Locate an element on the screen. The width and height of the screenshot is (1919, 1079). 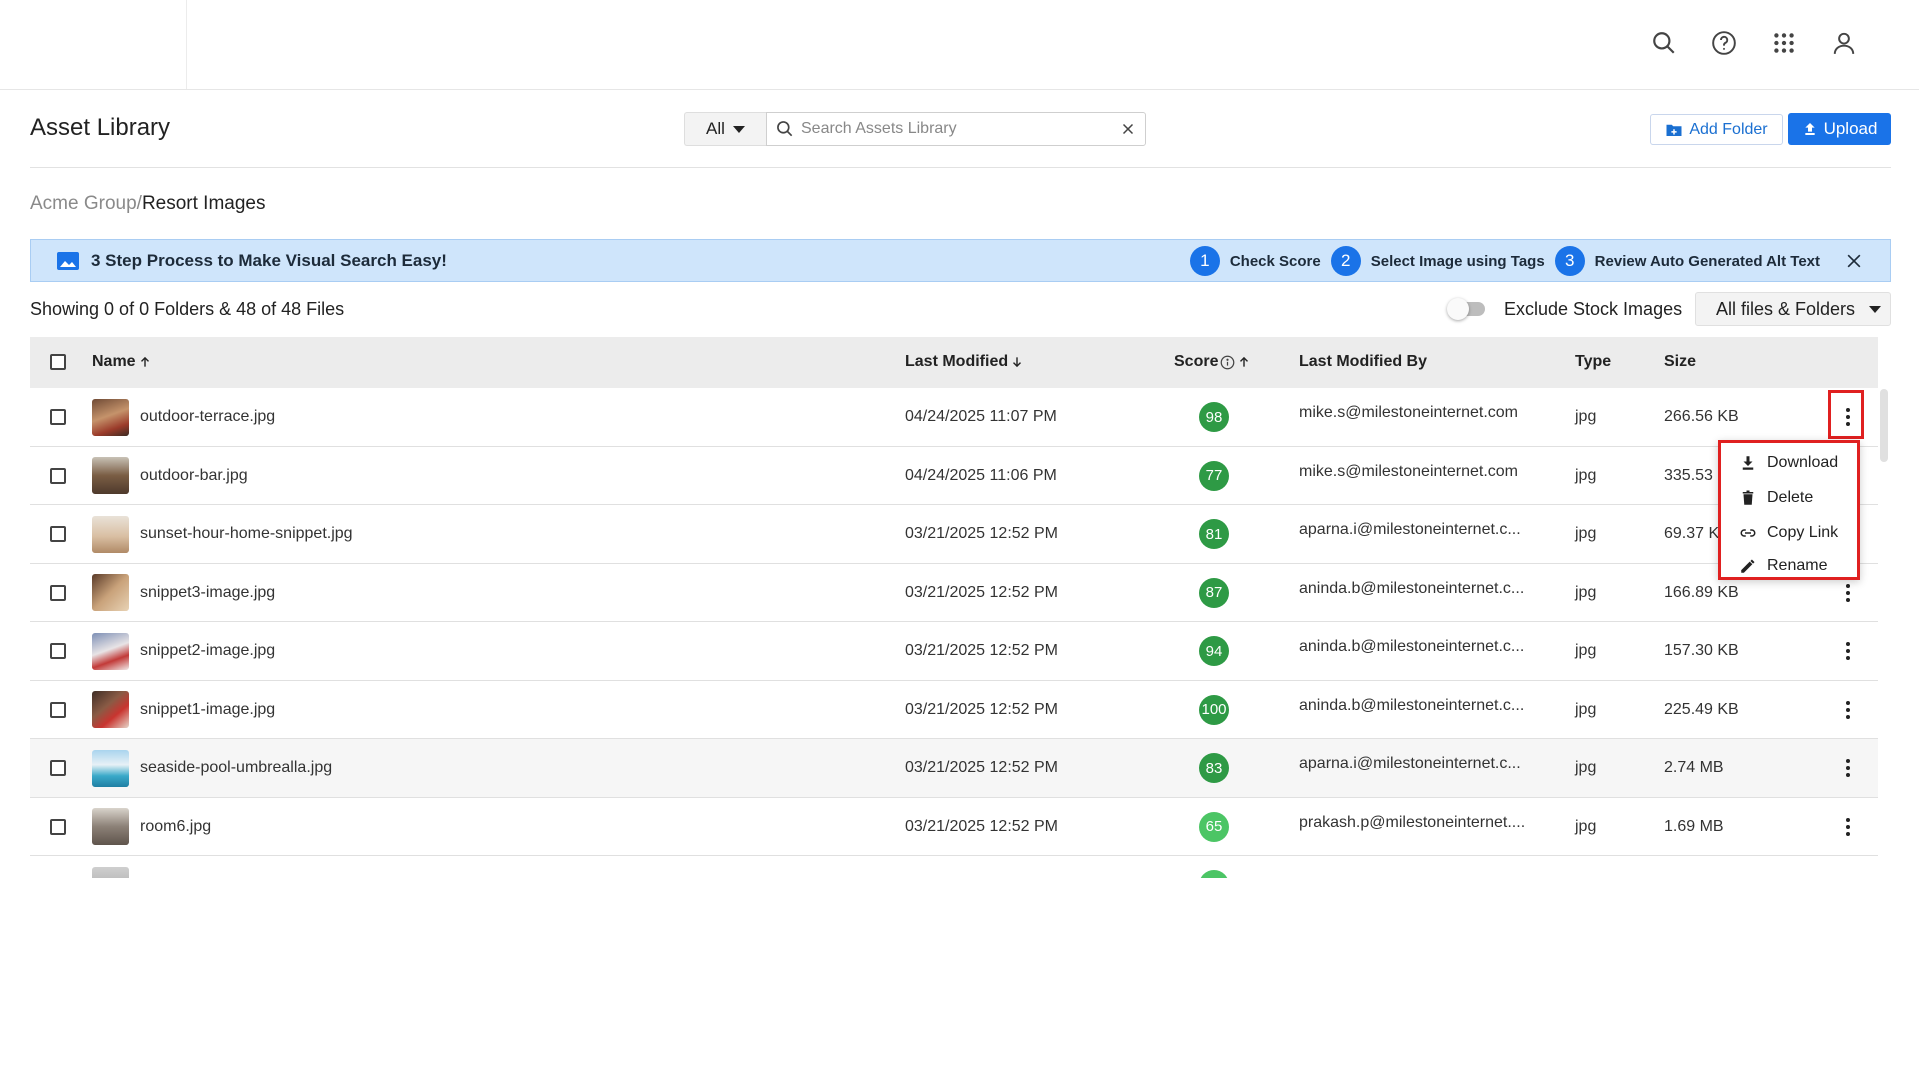
user-icon is located at coordinates (1844, 43).